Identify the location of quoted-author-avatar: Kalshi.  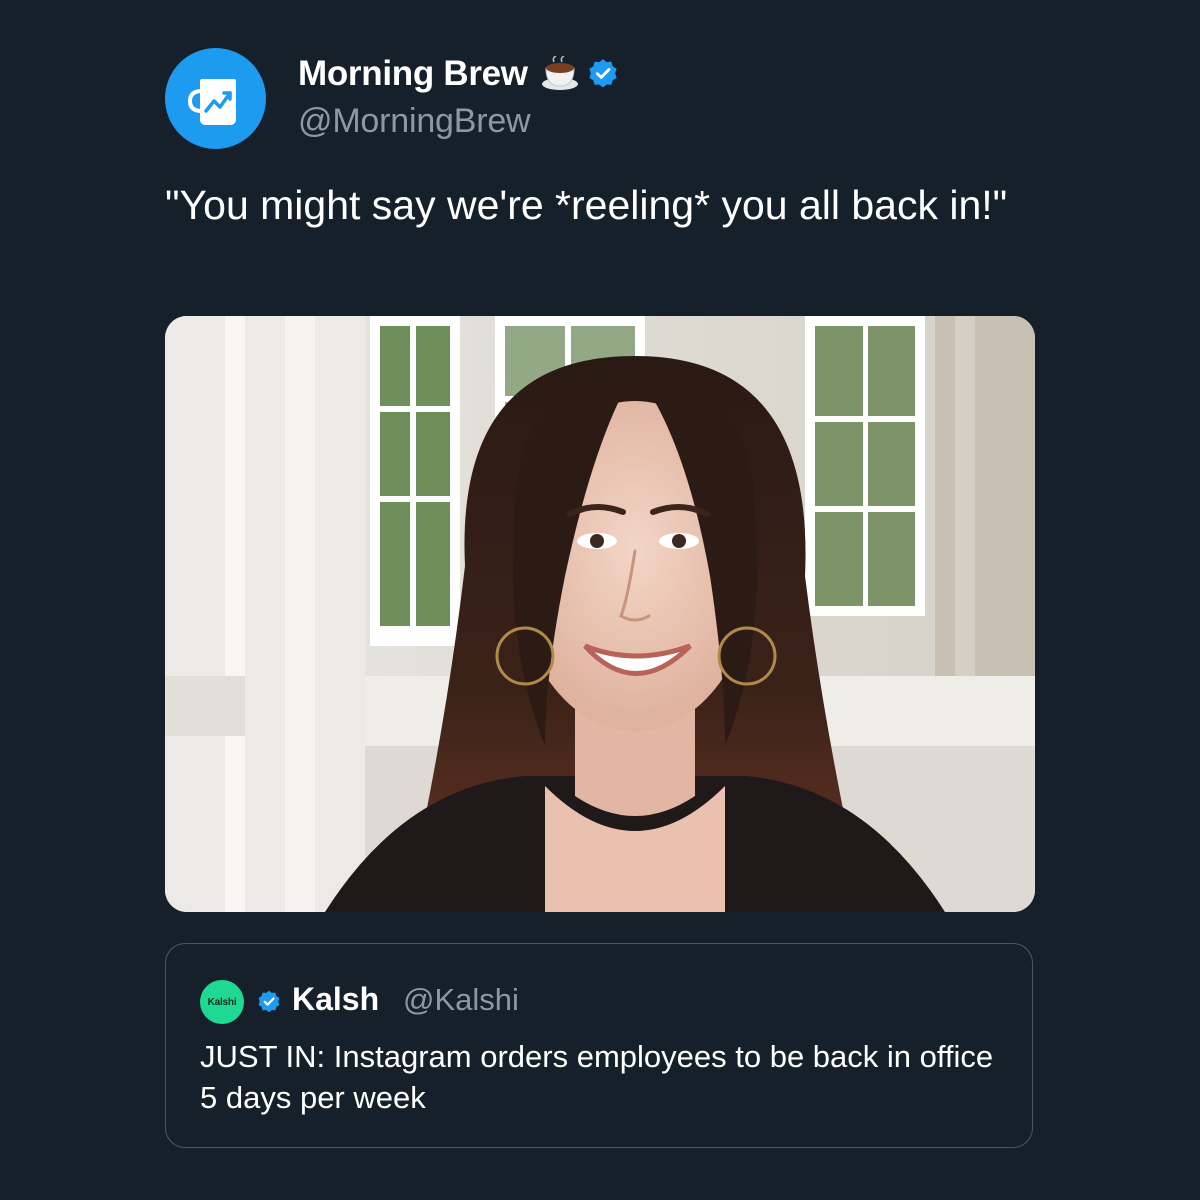
(222, 1002).